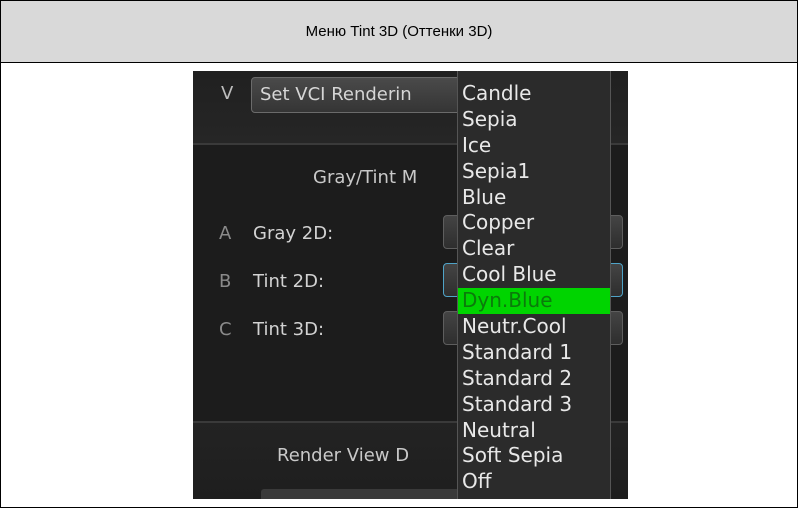 The image size is (798, 508). Describe the element at coordinates (534, 431) in the screenshot. I see `dropdown-option: Neutral` at that location.